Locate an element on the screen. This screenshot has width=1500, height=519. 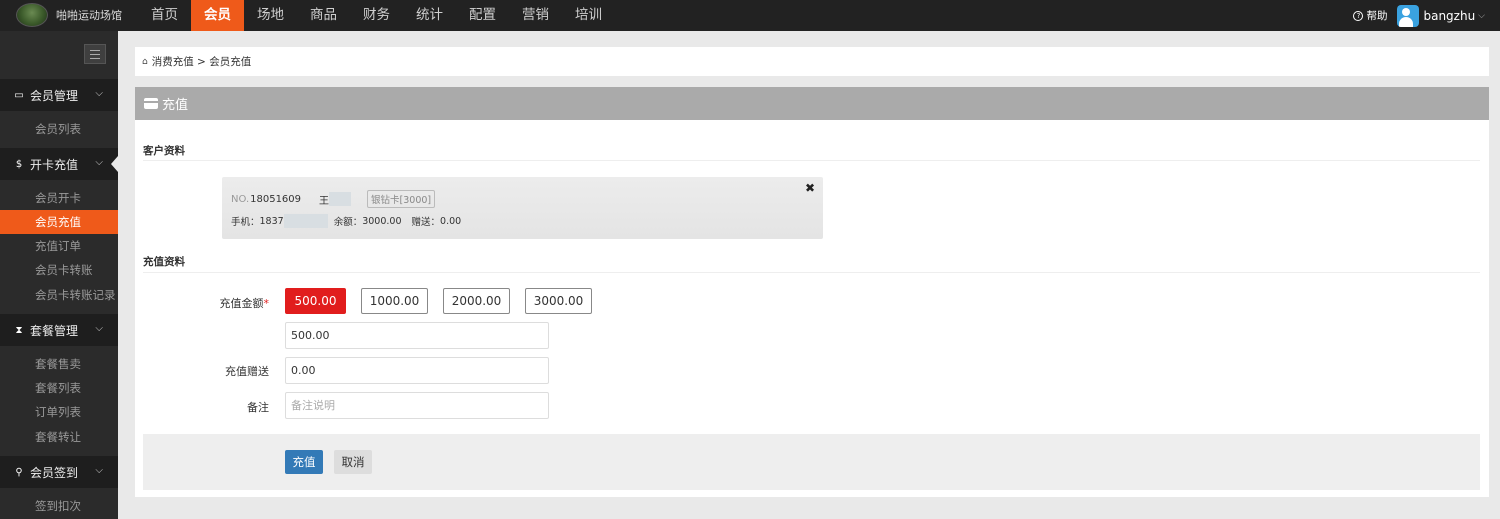
sidebar-item-order-list: 订单列表 is located at coordinates (59, 412).